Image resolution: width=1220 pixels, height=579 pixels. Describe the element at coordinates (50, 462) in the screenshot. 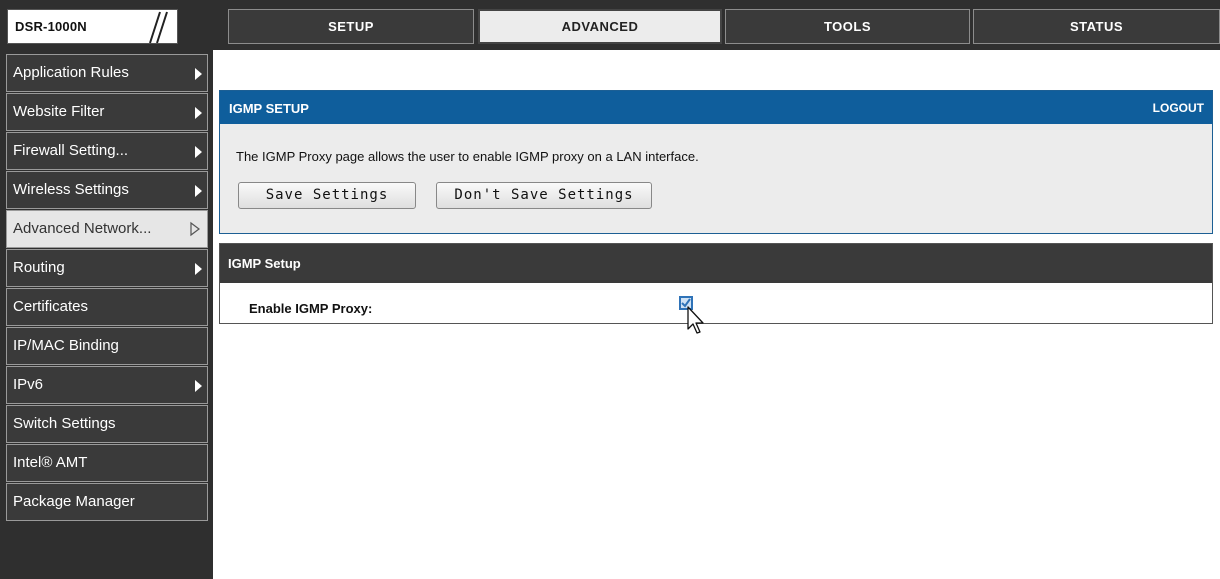

I see `sidebar-item-label: Intel® AMT` at that location.